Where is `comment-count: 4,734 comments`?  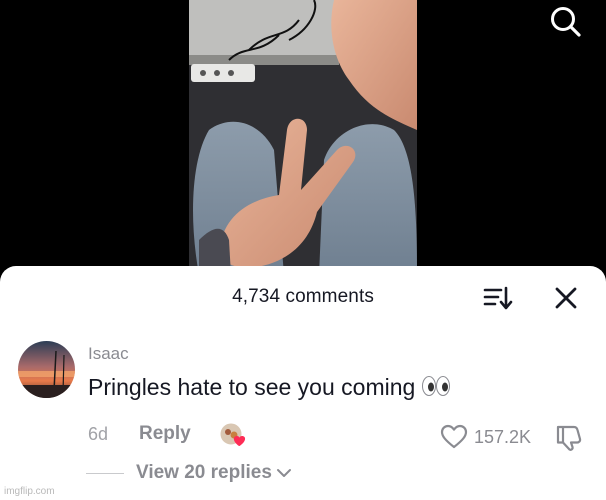 comment-count: 4,734 comments is located at coordinates (303, 296).